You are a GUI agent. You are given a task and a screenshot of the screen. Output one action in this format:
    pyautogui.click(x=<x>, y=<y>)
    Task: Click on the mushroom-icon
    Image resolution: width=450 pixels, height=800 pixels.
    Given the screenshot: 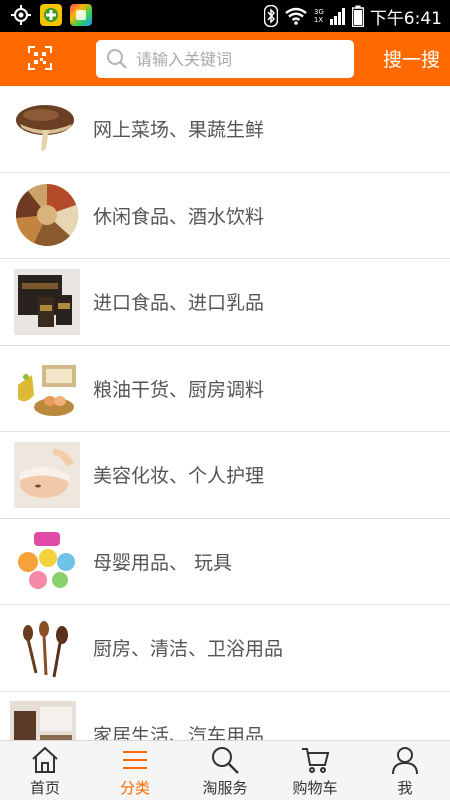 What is the action you would take?
    pyautogui.click(x=45, y=127)
    